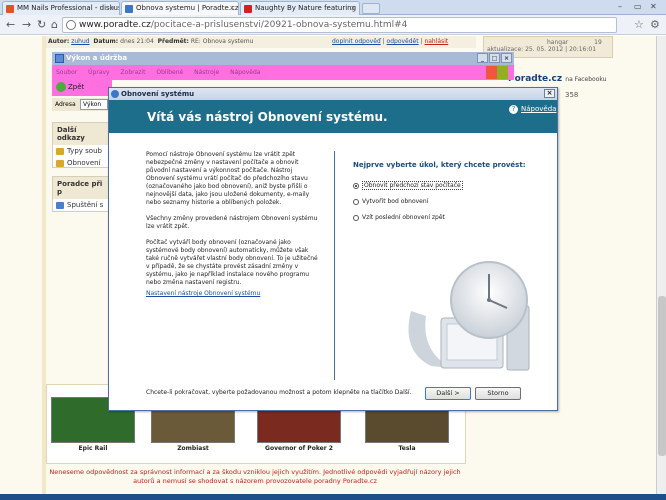 The height and width of the screenshot is (500, 666). Describe the element at coordinates (558, 42) in the screenshot. I see `stats-user: hangar` at that location.